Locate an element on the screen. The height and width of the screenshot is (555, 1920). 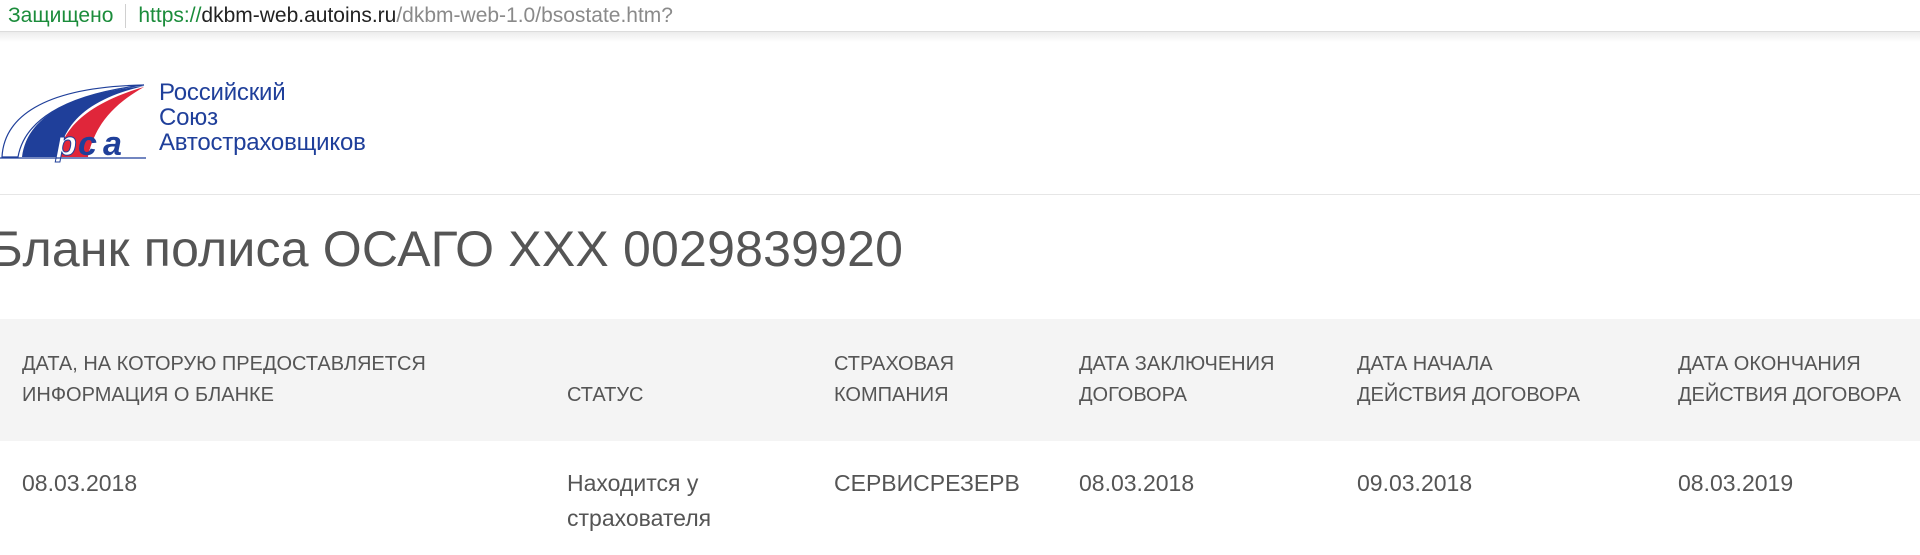
url-path: /dkbm-web-1.0/bsostate.htm? is located at coordinates (534, 15).